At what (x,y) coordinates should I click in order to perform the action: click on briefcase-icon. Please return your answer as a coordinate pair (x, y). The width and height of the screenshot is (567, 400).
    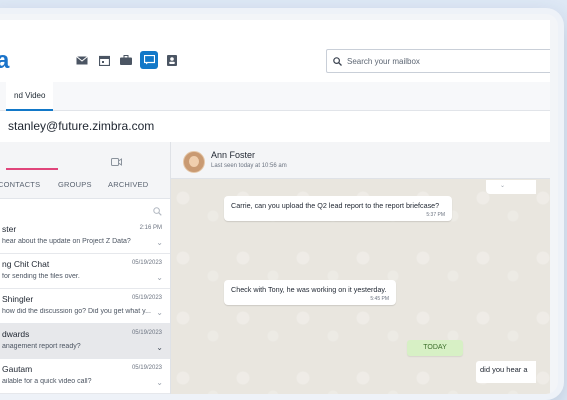
    Looking at the image, I should click on (126, 60).